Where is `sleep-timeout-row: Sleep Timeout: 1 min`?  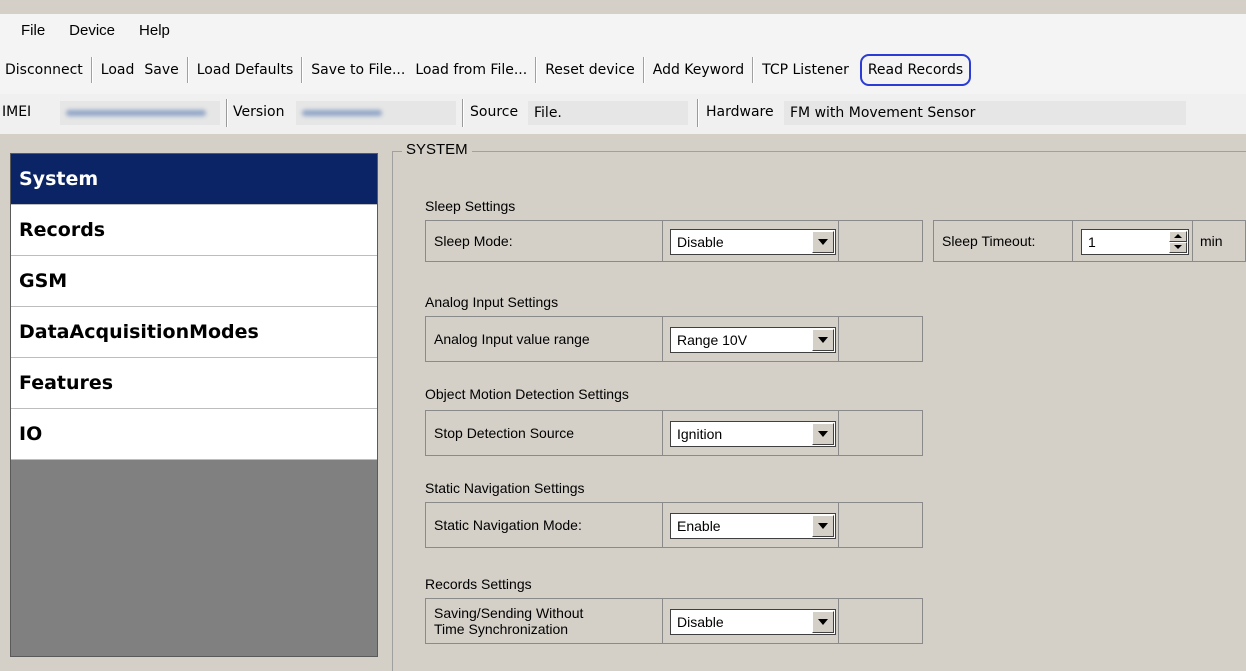
sleep-timeout-row: Sleep Timeout: 1 min is located at coordinates (1089, 241).